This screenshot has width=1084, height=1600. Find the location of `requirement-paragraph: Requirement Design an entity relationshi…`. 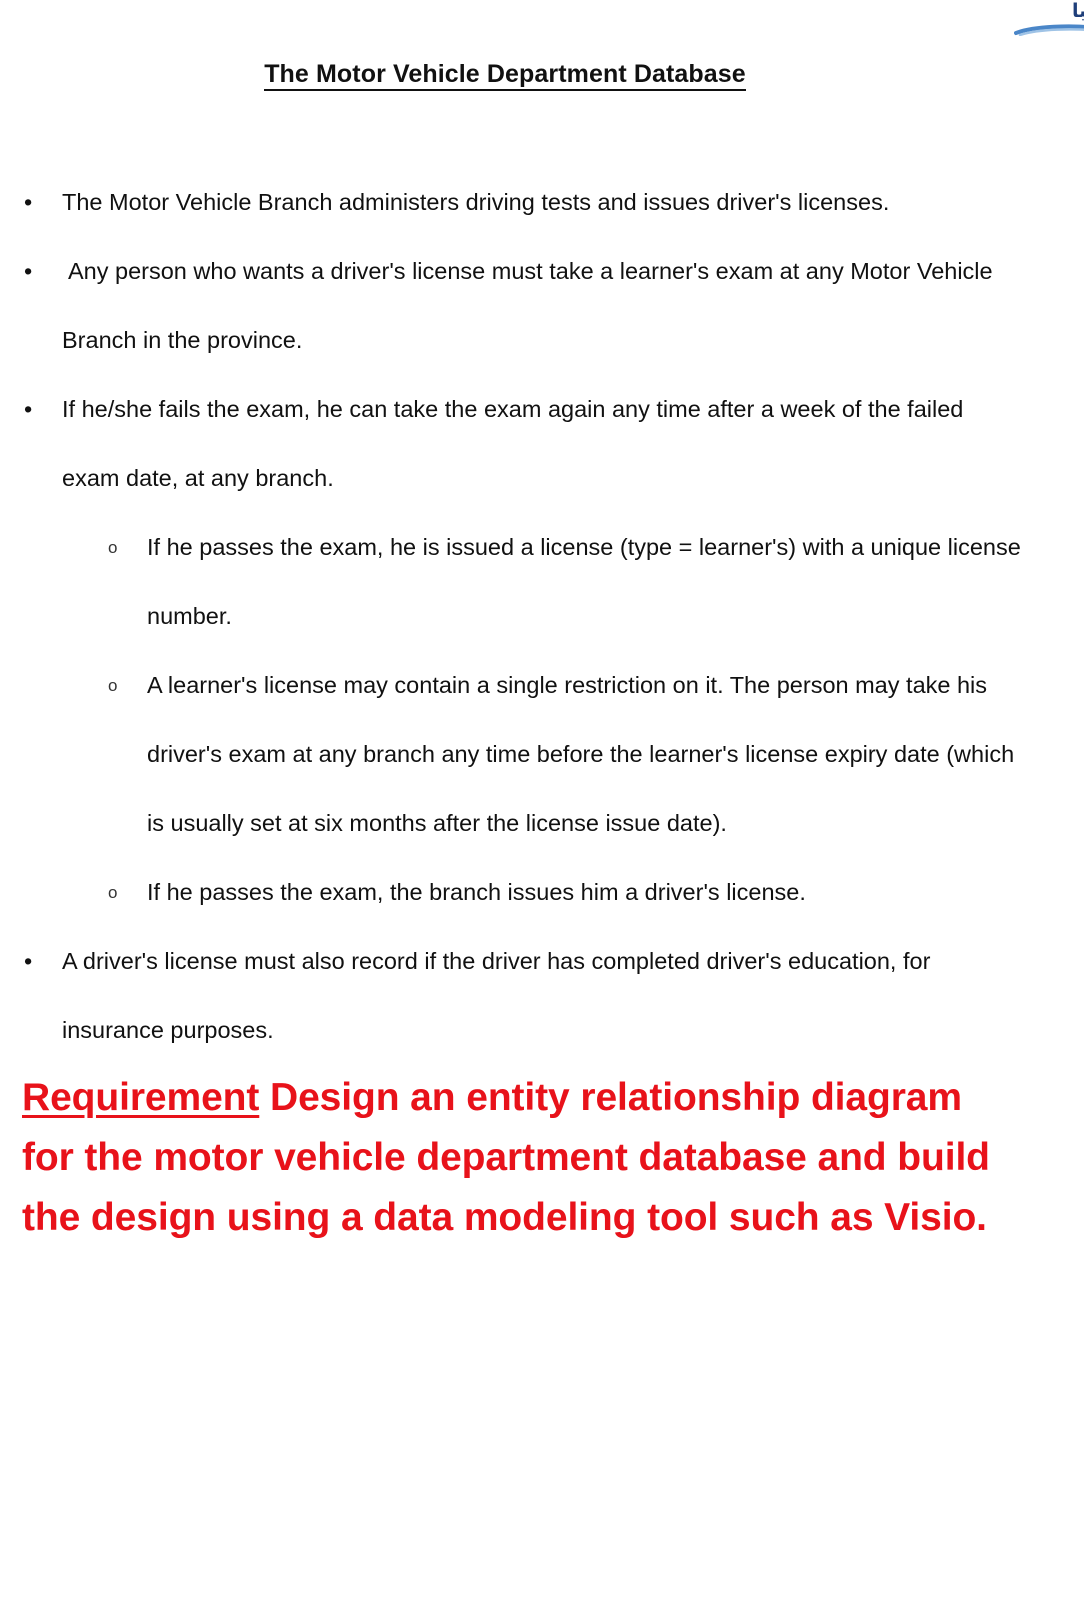

requirement-paragraph: Requirement Design an entity relationshi… is located at coordinates (522, 1158).